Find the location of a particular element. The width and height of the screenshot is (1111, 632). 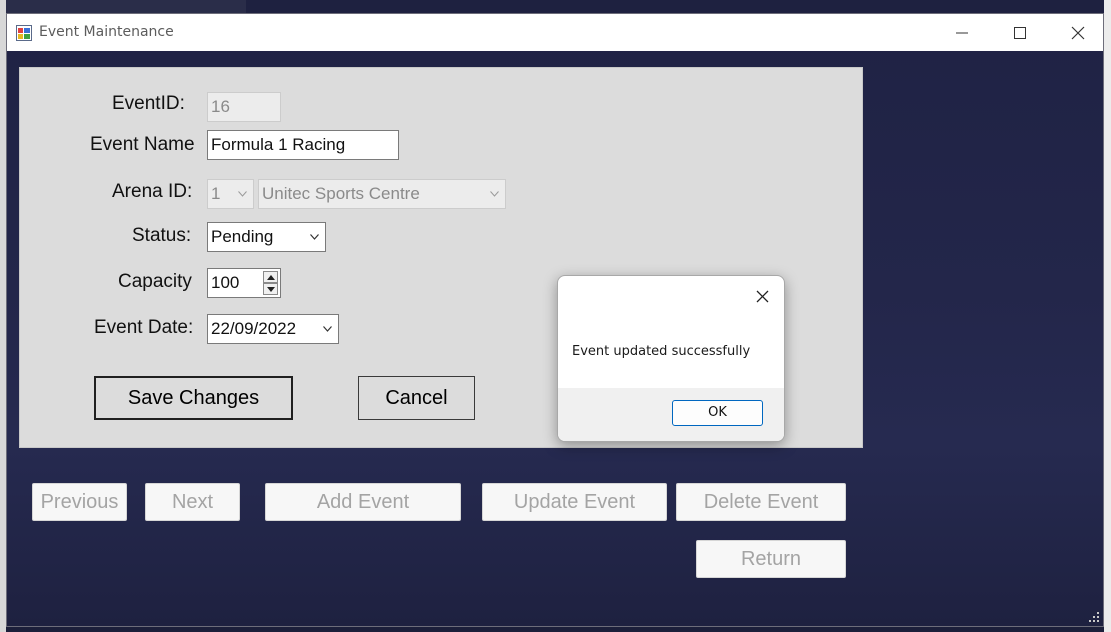

capacity-stepper: 100 is located at coordinates (244, 283).